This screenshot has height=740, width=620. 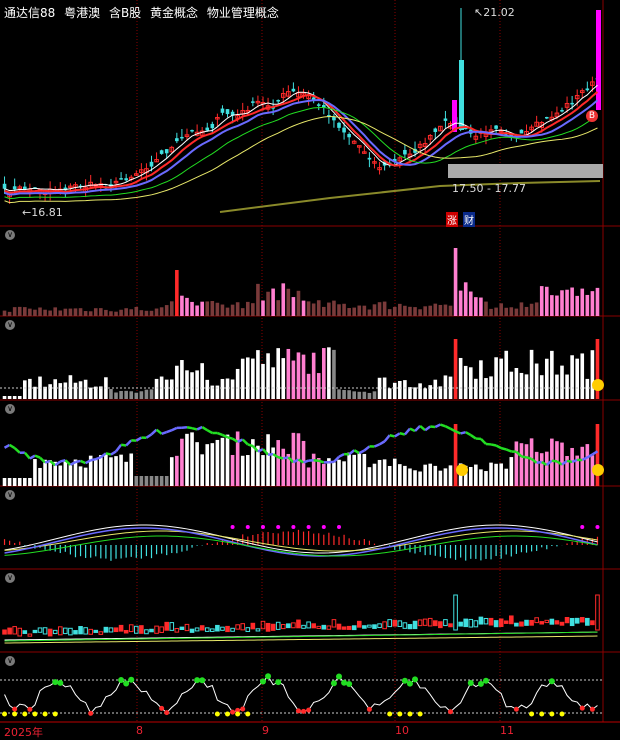 I want to click on panel-6-toggle: ∨, so click(x=10, y=661).